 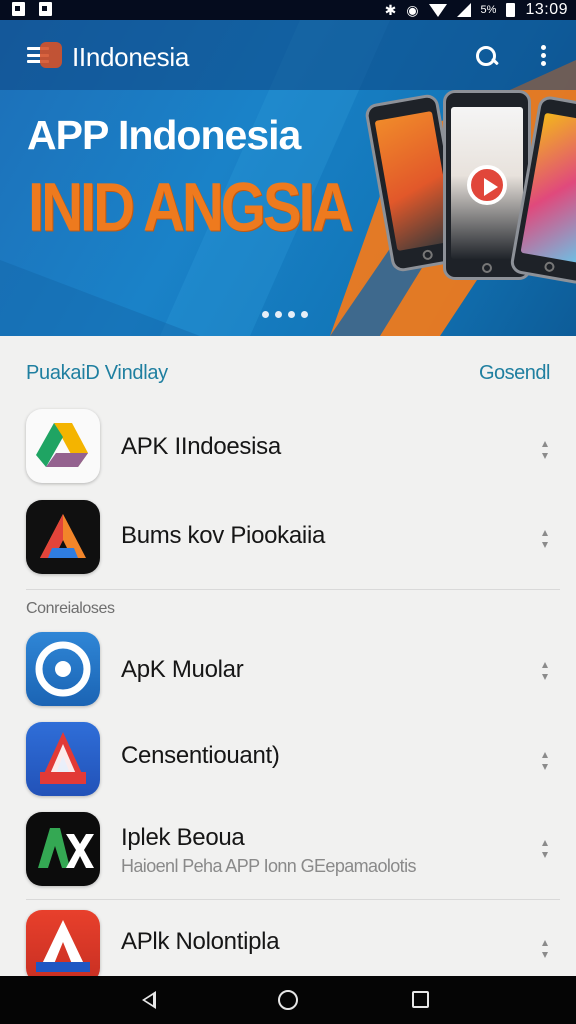 I want to click on battery-text: 5%, so click(x=488, y=10).